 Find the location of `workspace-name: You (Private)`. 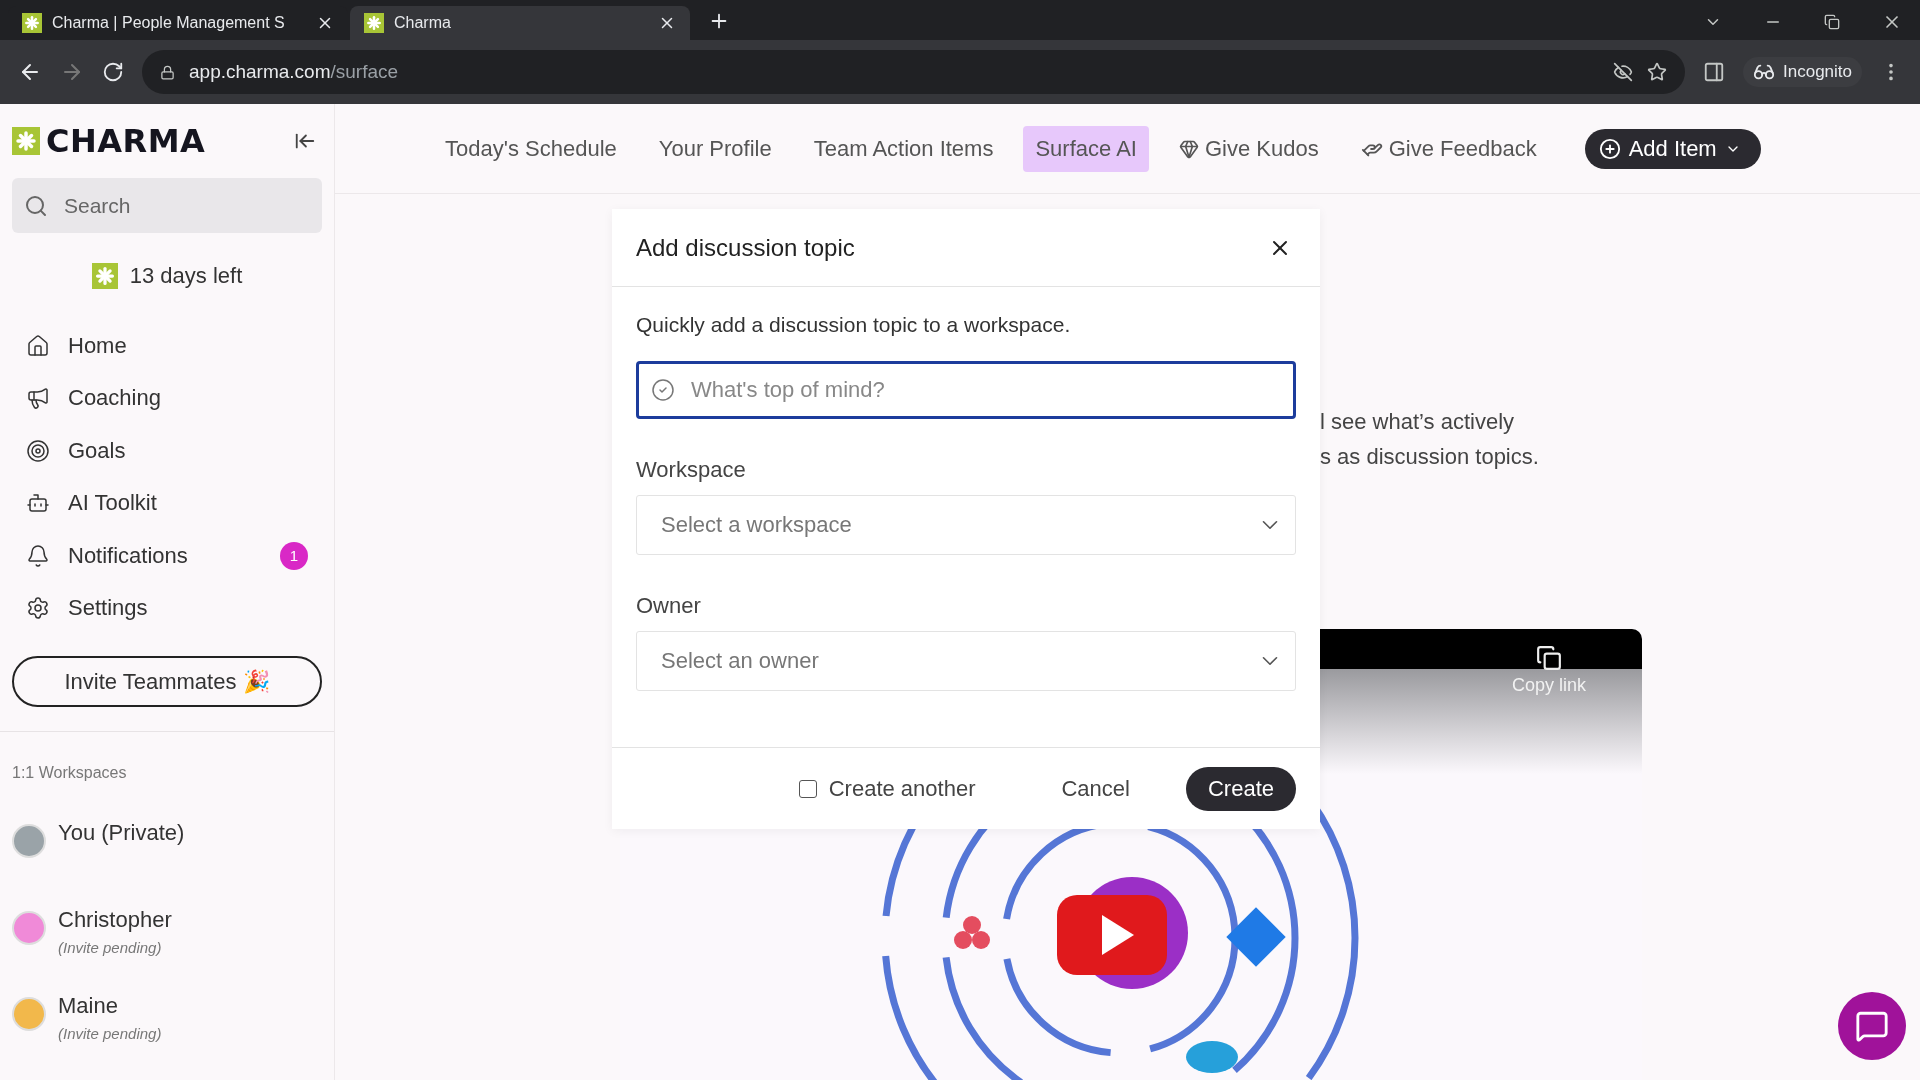

workspace-name: You (Private) is located at coordinates (121, 833).